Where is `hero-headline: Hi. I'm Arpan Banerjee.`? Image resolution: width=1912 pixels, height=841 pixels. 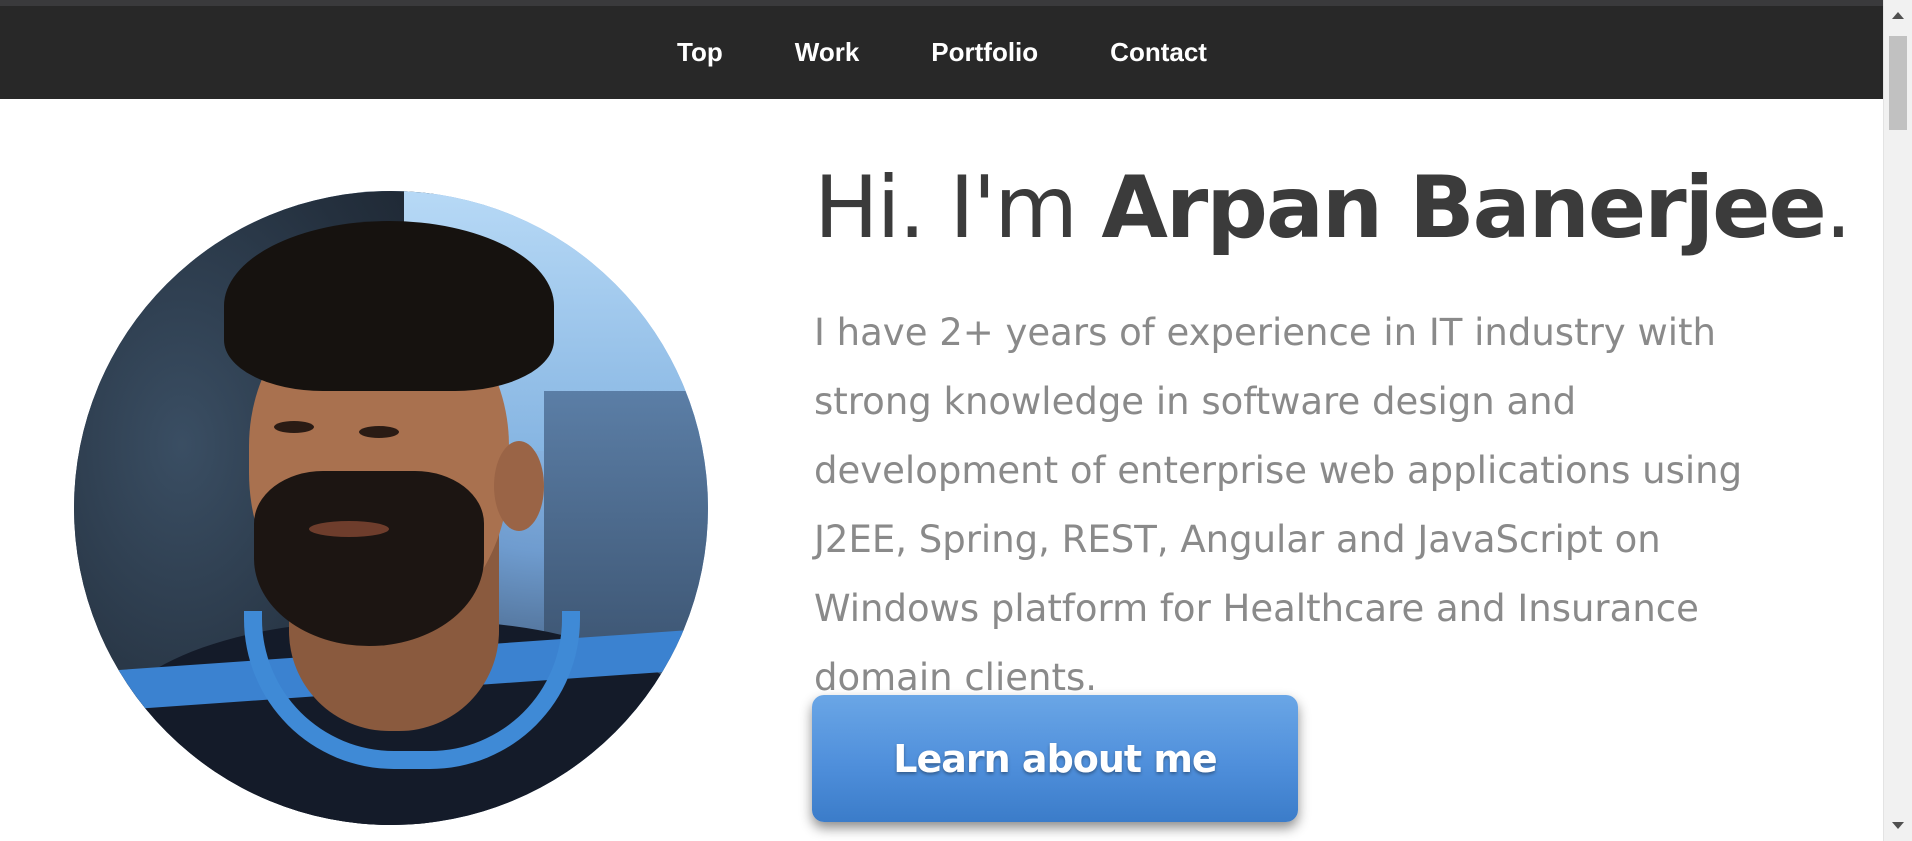 hero-headline: Hi. I'm Arpan Banerjee. is located at coordinates (1333, 208).